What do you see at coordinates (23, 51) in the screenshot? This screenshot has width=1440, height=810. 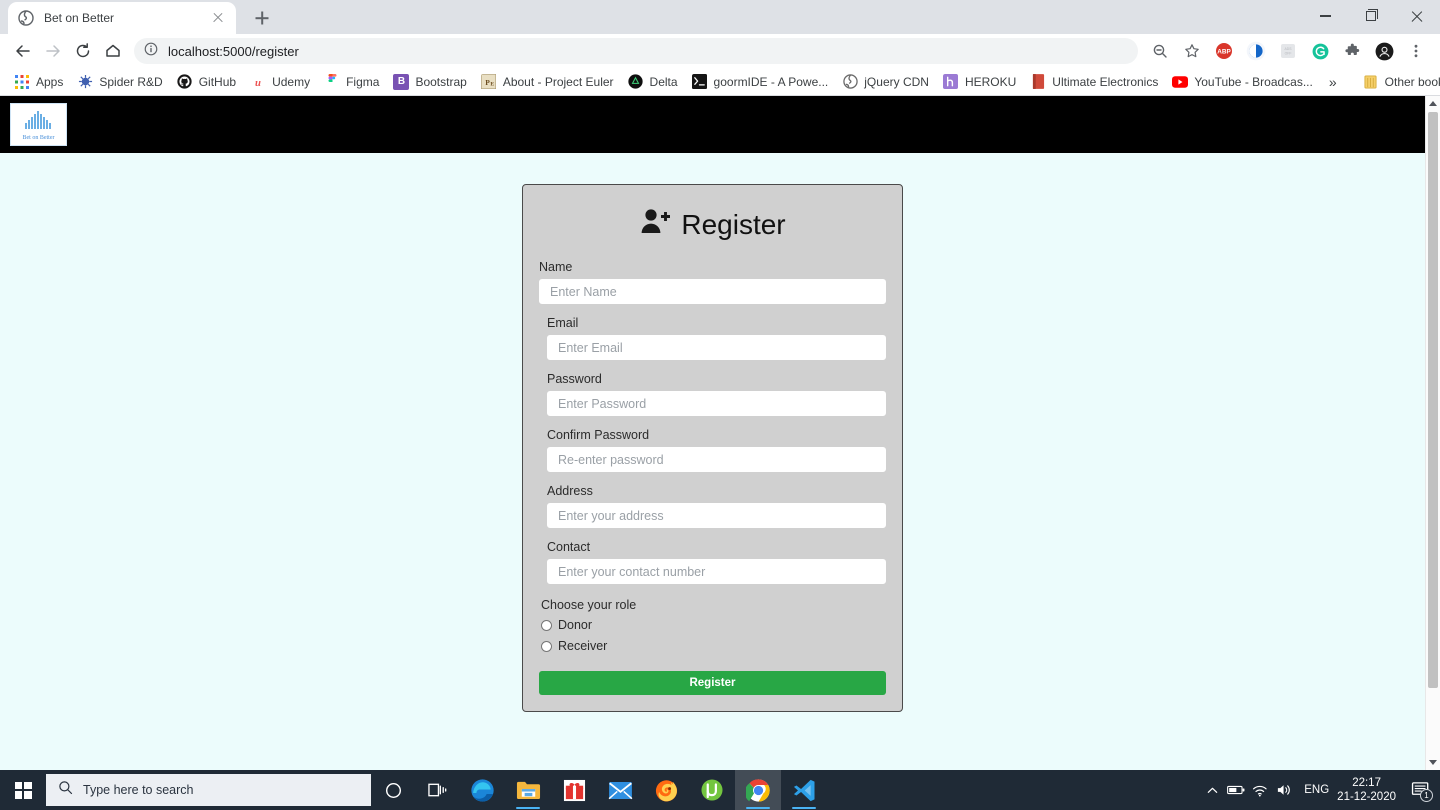 I see `back-arrow-icon` at bounding box center [23, 51].